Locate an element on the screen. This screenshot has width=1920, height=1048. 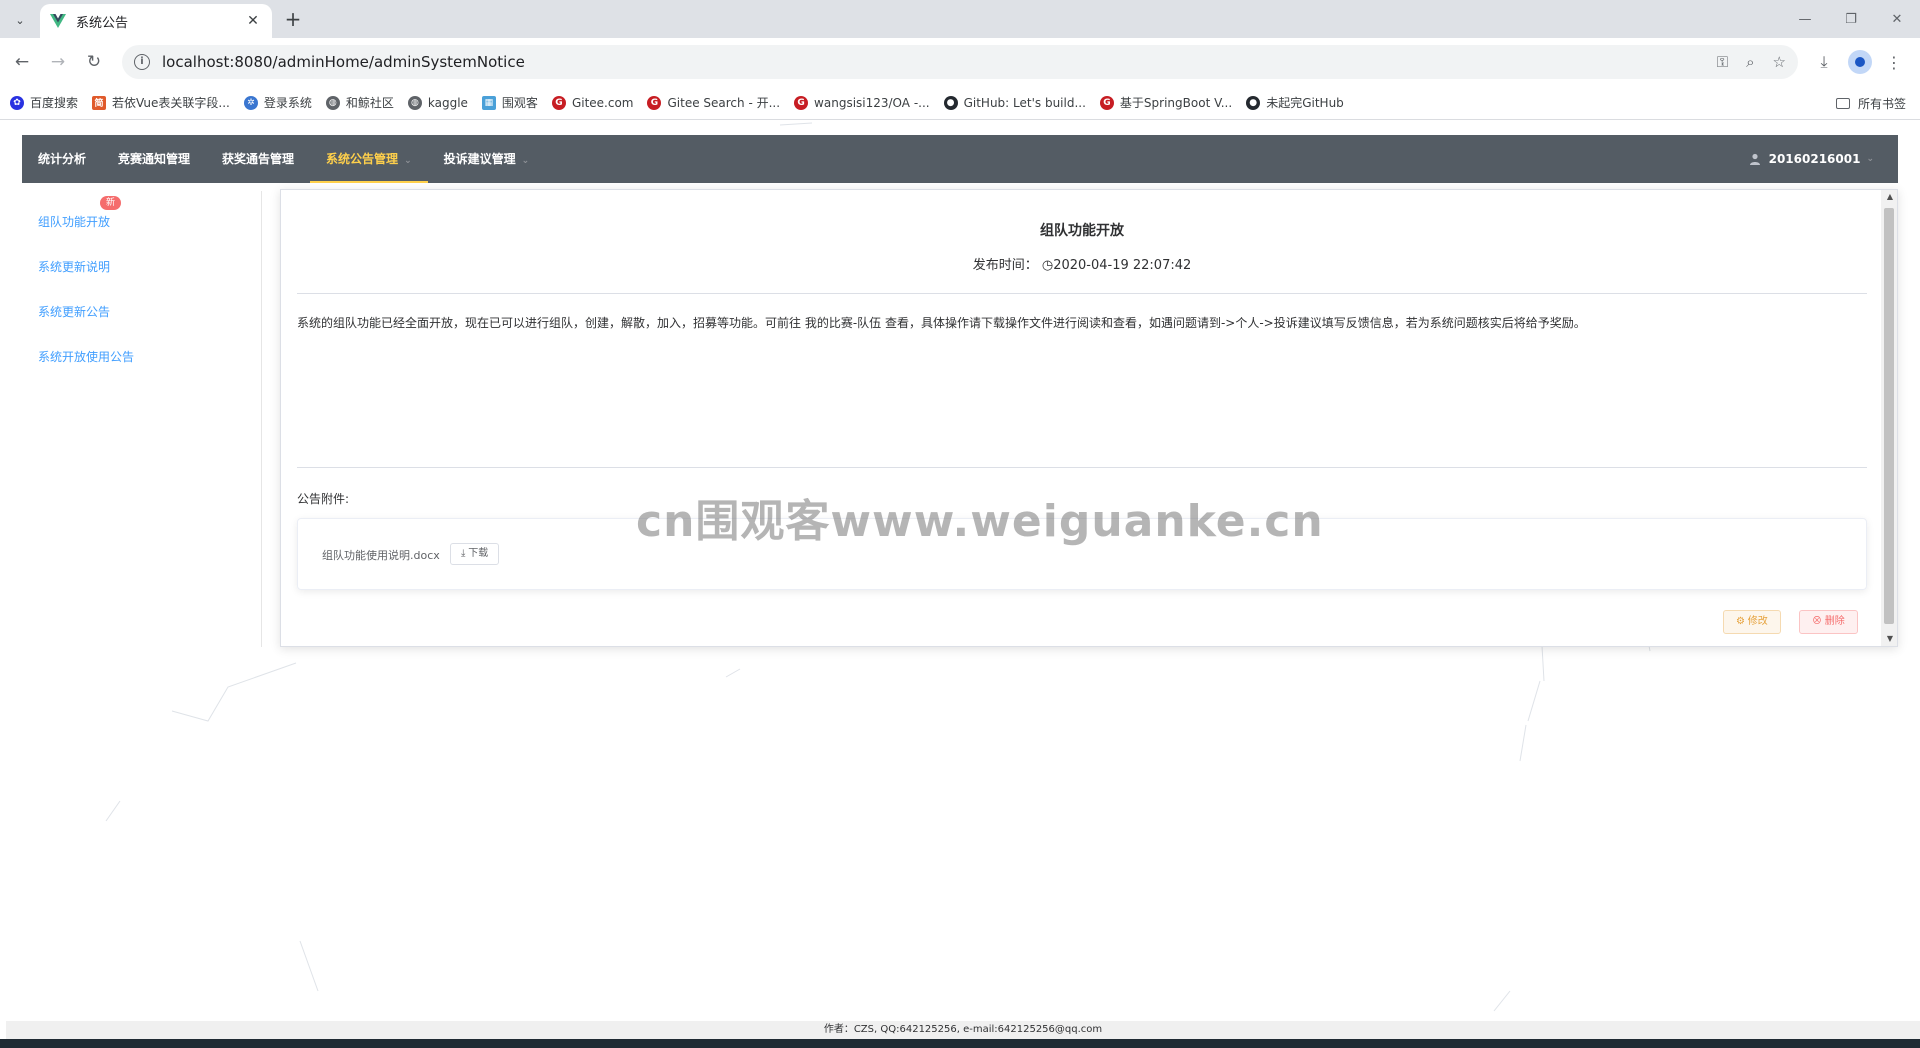
bookmark-item: G Gitee.com is located at coordinates (592, 102).